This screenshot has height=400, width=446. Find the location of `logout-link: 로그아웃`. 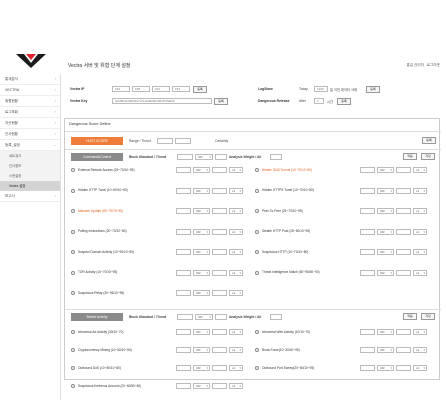

logout-link: 로그아웃 is located at coordinates (433, 65).